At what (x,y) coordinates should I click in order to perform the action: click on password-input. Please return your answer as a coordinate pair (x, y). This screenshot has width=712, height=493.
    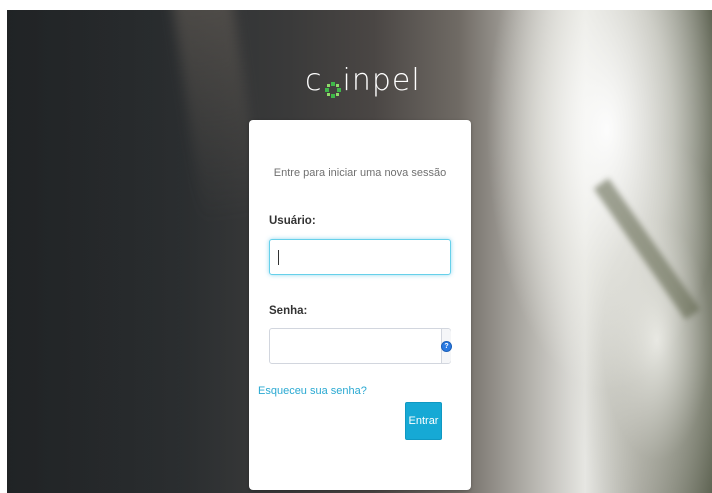
    Looking at the image, I should click on (355, 346).